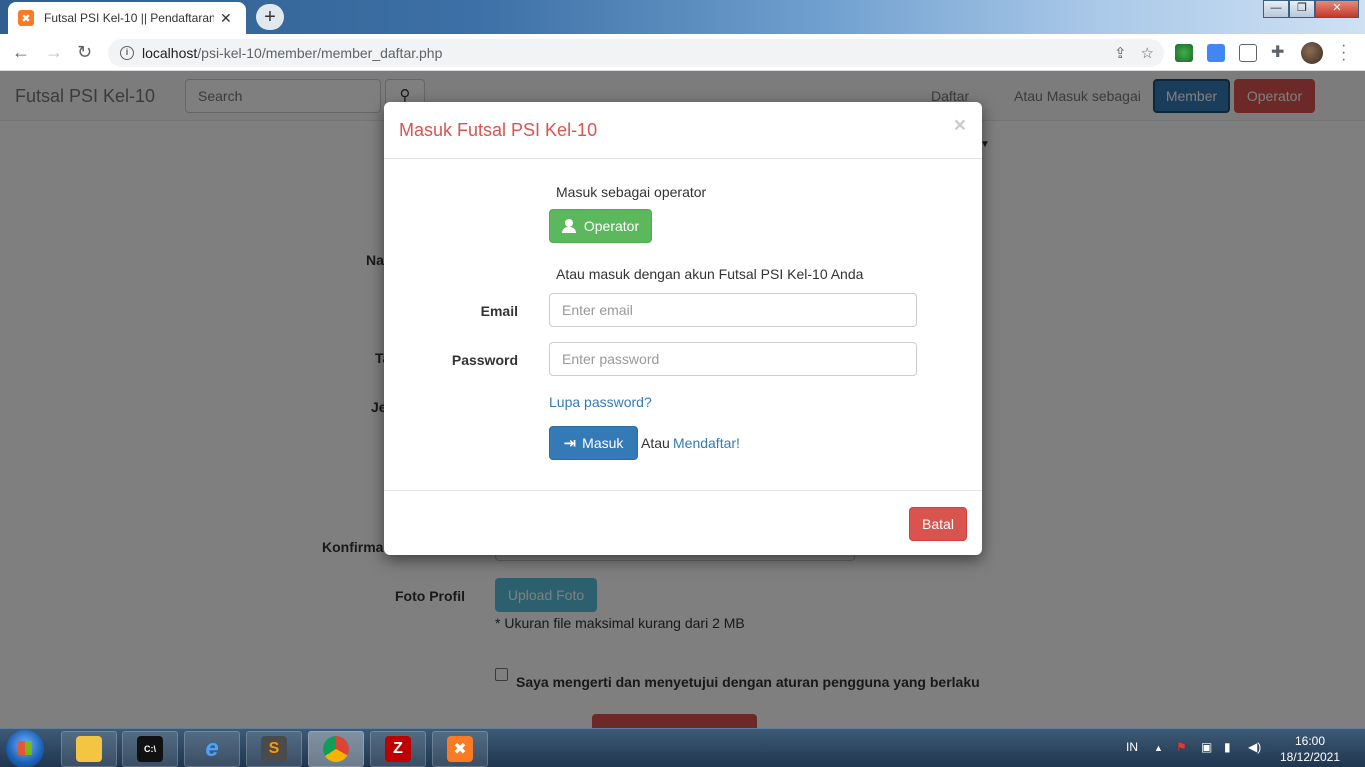 This screenshot has height=767, width=1365. I want to click on show-hidden-icons: ▲, so click(1158, 748).